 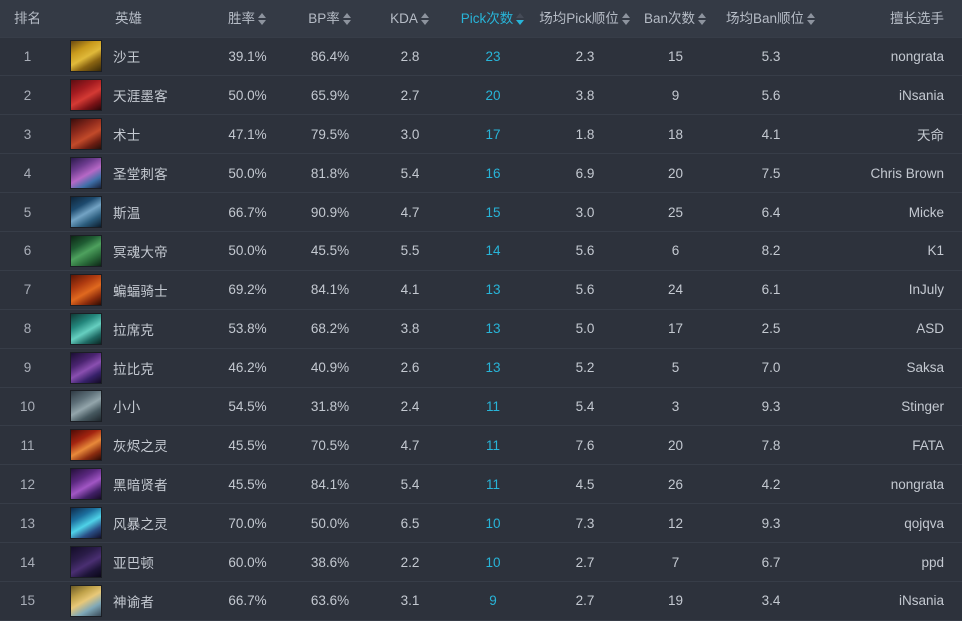 I want to click on hero-cell: 天涯墨客, so click(x=130, y=95).